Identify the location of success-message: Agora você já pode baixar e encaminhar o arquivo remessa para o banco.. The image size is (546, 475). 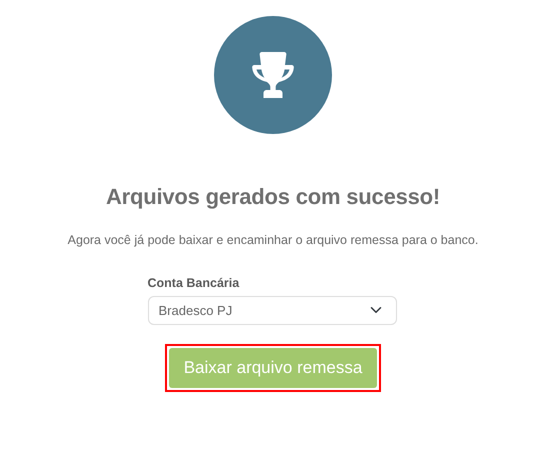
(273, 241).